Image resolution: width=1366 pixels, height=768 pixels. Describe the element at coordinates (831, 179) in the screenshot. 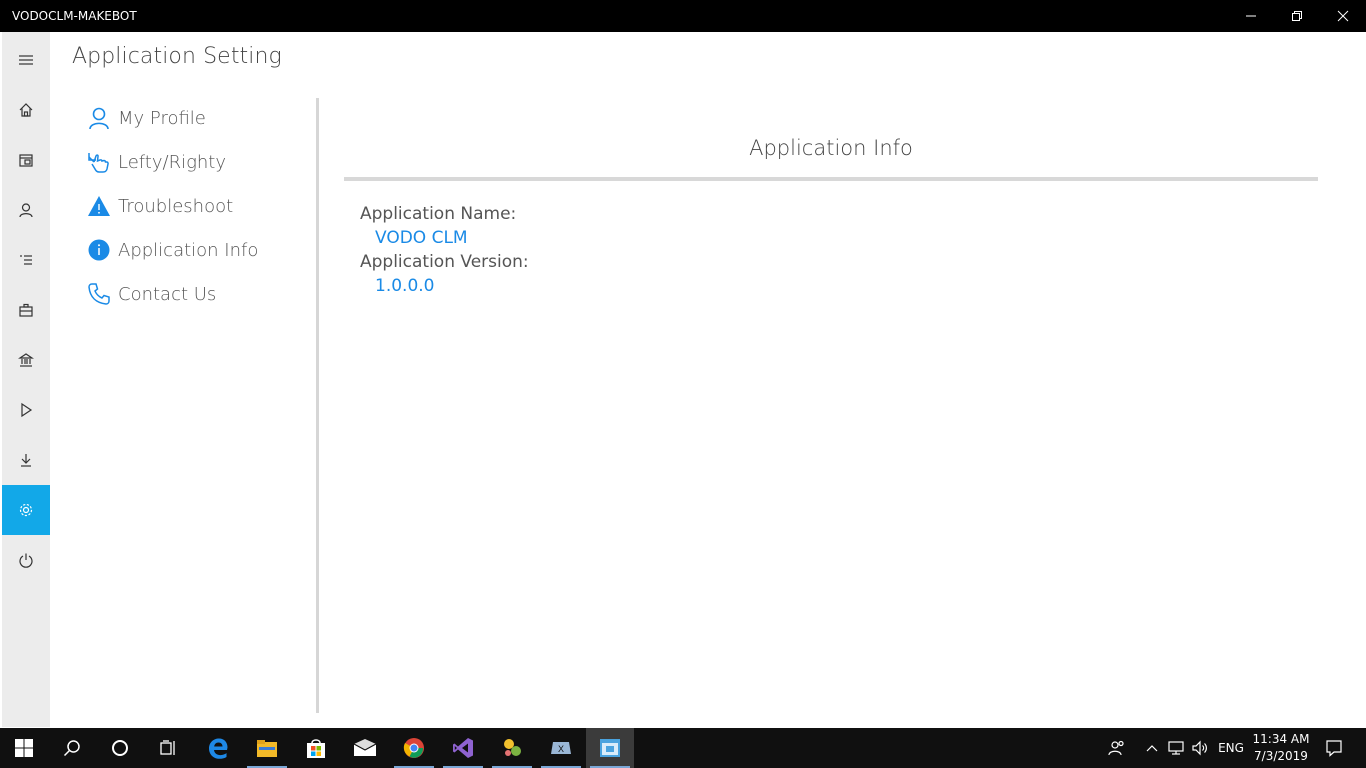

I see `content-divider` at that location.